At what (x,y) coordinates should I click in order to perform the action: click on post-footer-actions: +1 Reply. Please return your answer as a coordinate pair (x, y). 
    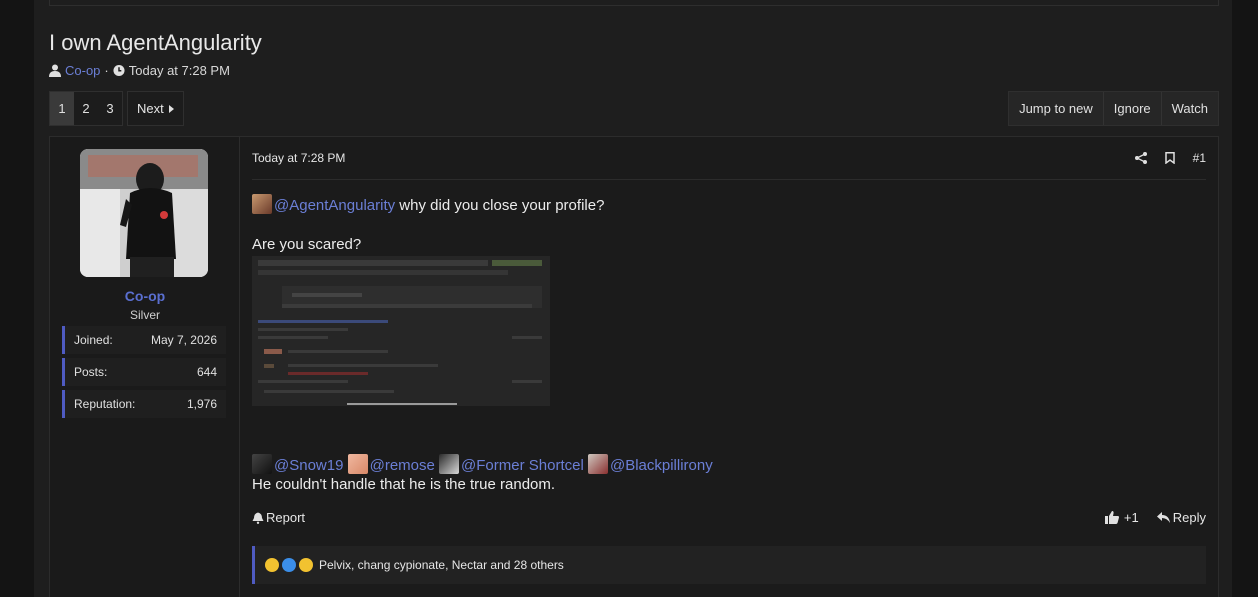
    Looking at the image, I should click on (1155, 517).